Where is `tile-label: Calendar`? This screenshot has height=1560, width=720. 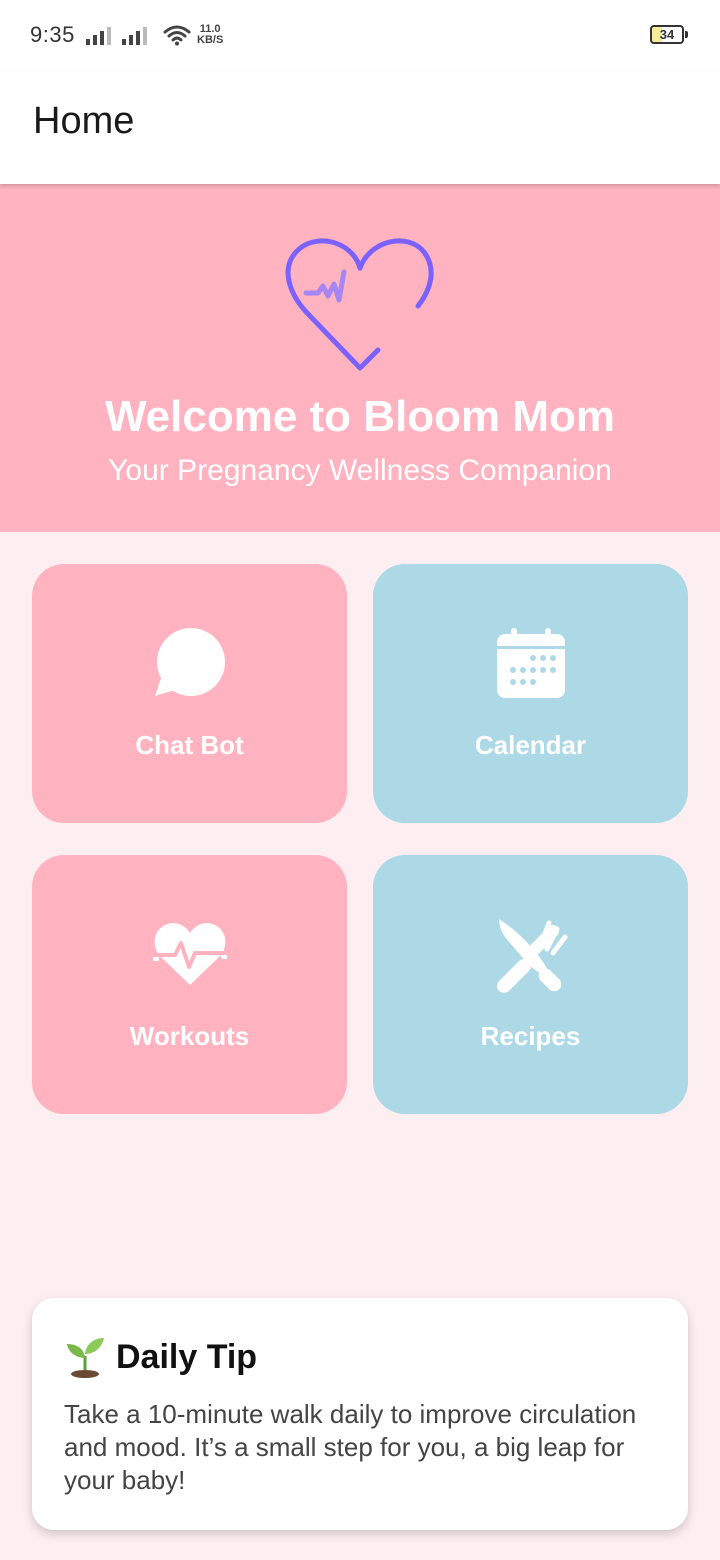 tile-label: Calendar is located at coordinates (530, 745).